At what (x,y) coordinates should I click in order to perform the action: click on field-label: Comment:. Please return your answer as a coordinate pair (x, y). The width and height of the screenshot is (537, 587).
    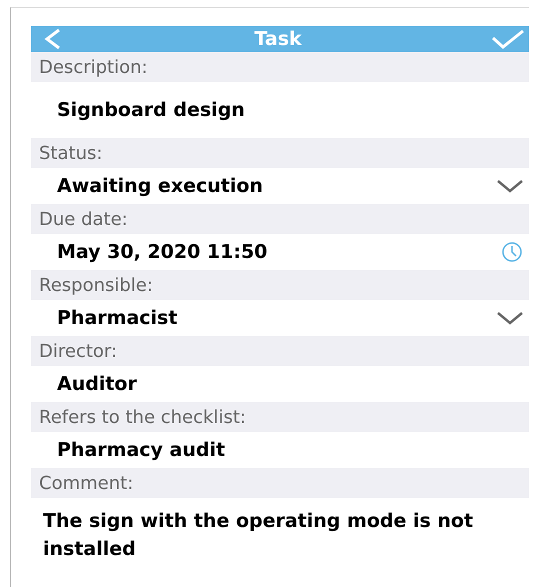
    Looking at the image, I should click on (86, 483).